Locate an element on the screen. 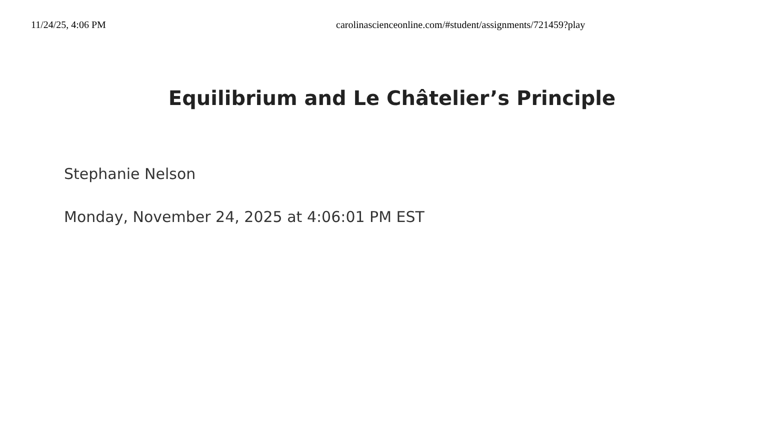 This screenshot has height=441, width=784. timestamp: Monday, November 24, 2025 at 4:06:01 PM EST is located at coordinates (245, 217).